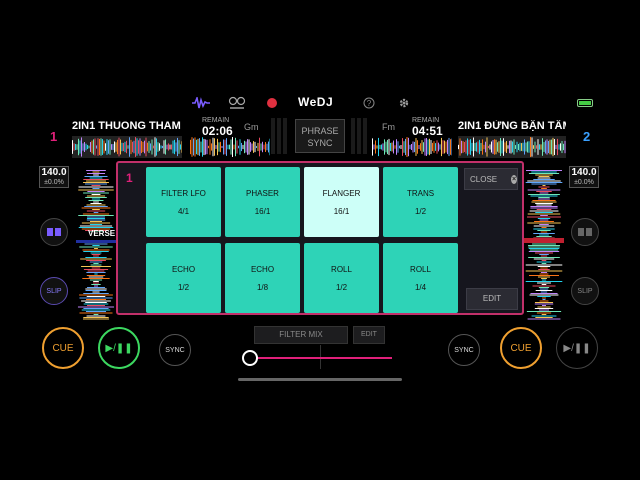 The width and height of the screenshot is (640, 480). What do you see at coordinates (262, 287) in the screenshot?
I see `fx-pad-beat: 1/8` at bounding box center [262, 287].